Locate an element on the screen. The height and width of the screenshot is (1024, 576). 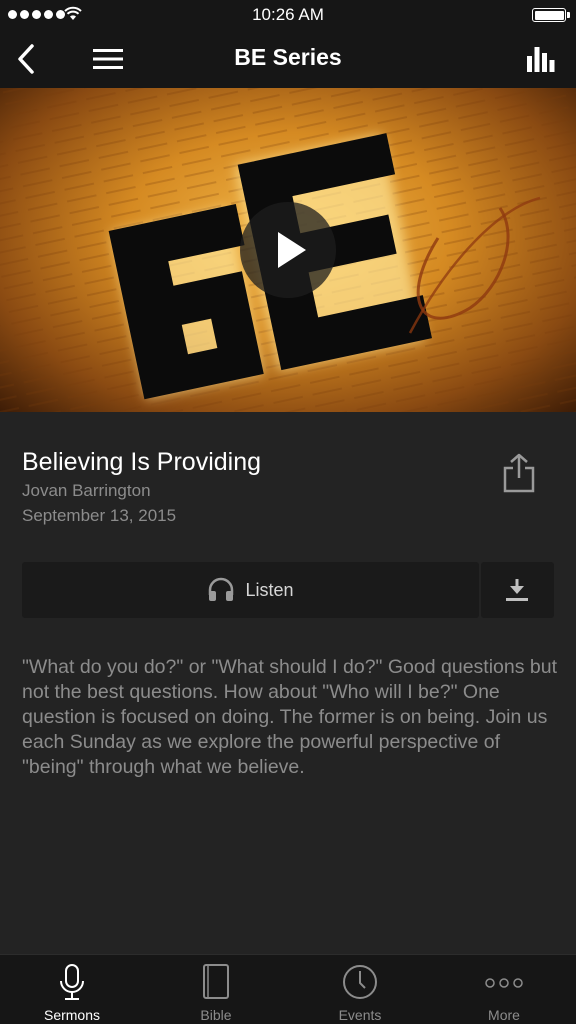
tab-label: Events is located at coordinates (360, 1015).